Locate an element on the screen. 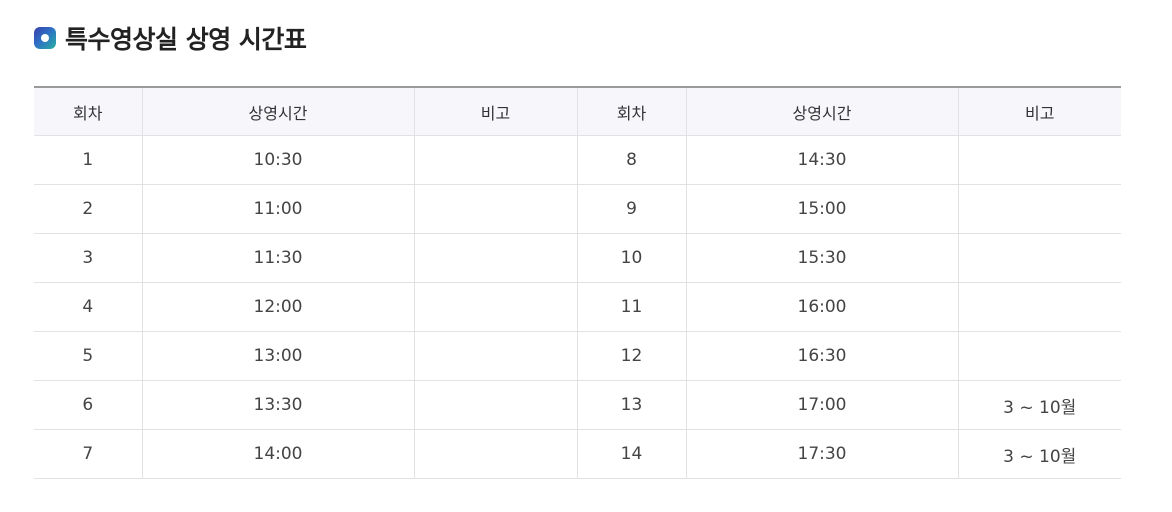 The height and width of the screenshot is (512, 1172). header-note-right: 비고 is located at coordinates (1039, 111).